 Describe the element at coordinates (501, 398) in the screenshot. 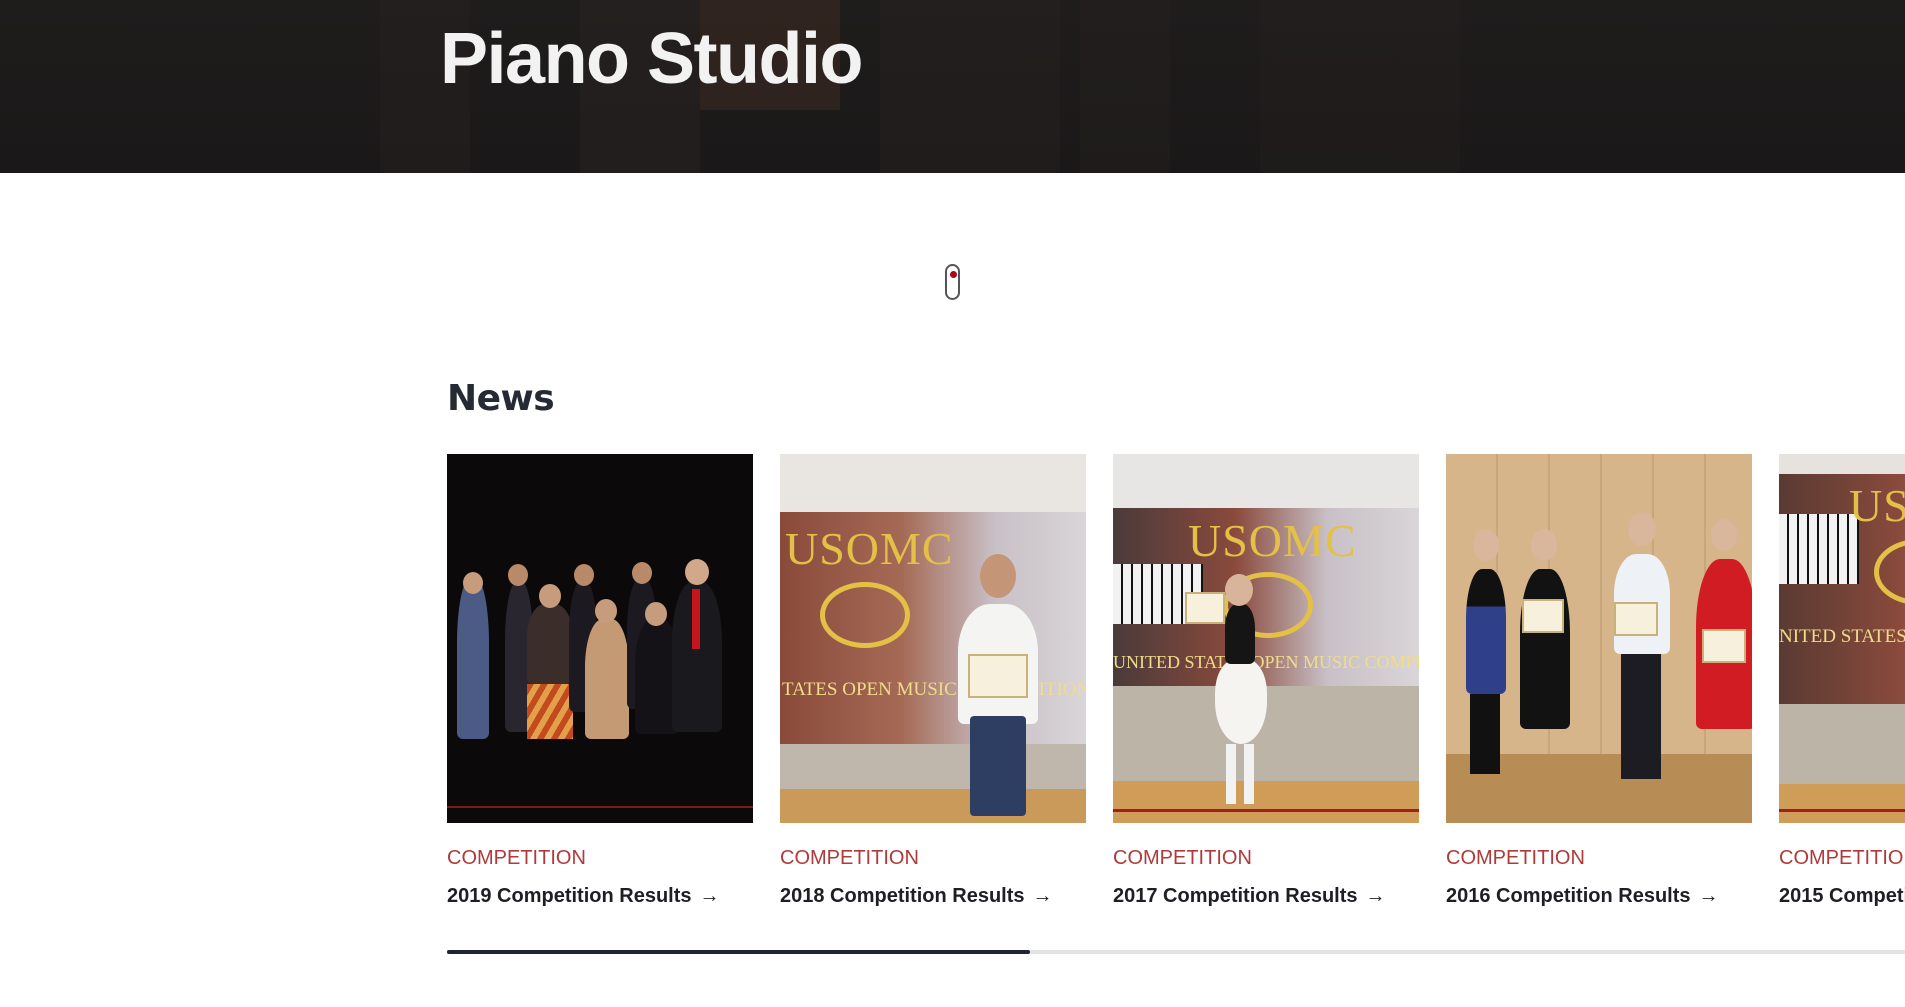

I see `news-heading: News` at that location.